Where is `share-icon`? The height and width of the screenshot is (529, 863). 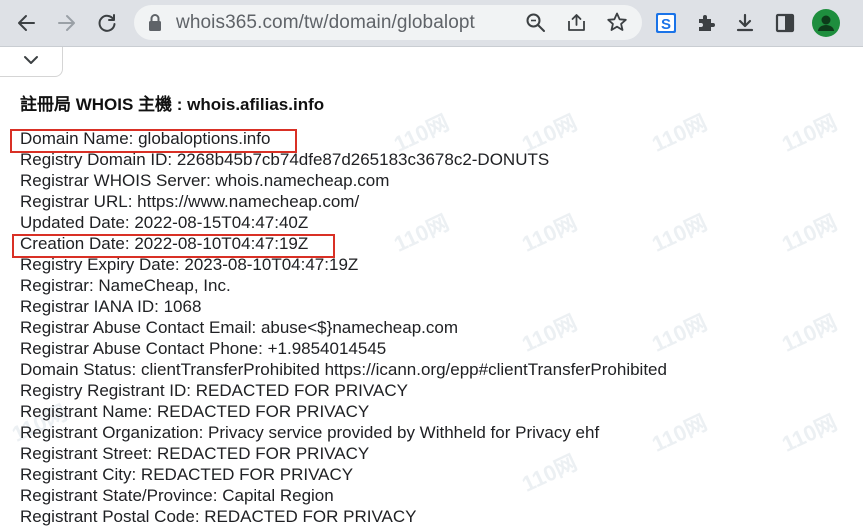
share-icon is located at coordinates (576, 25).